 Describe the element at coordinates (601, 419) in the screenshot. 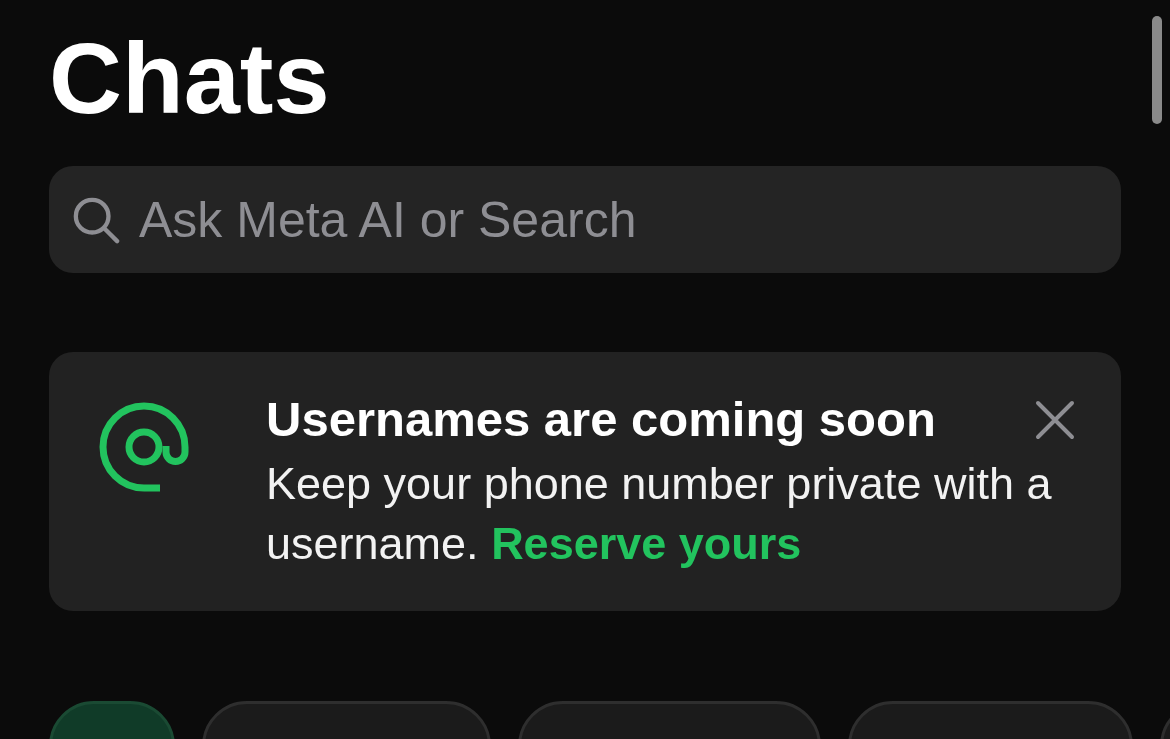

I see `banner-title: Usernames are coming soon` at that location.